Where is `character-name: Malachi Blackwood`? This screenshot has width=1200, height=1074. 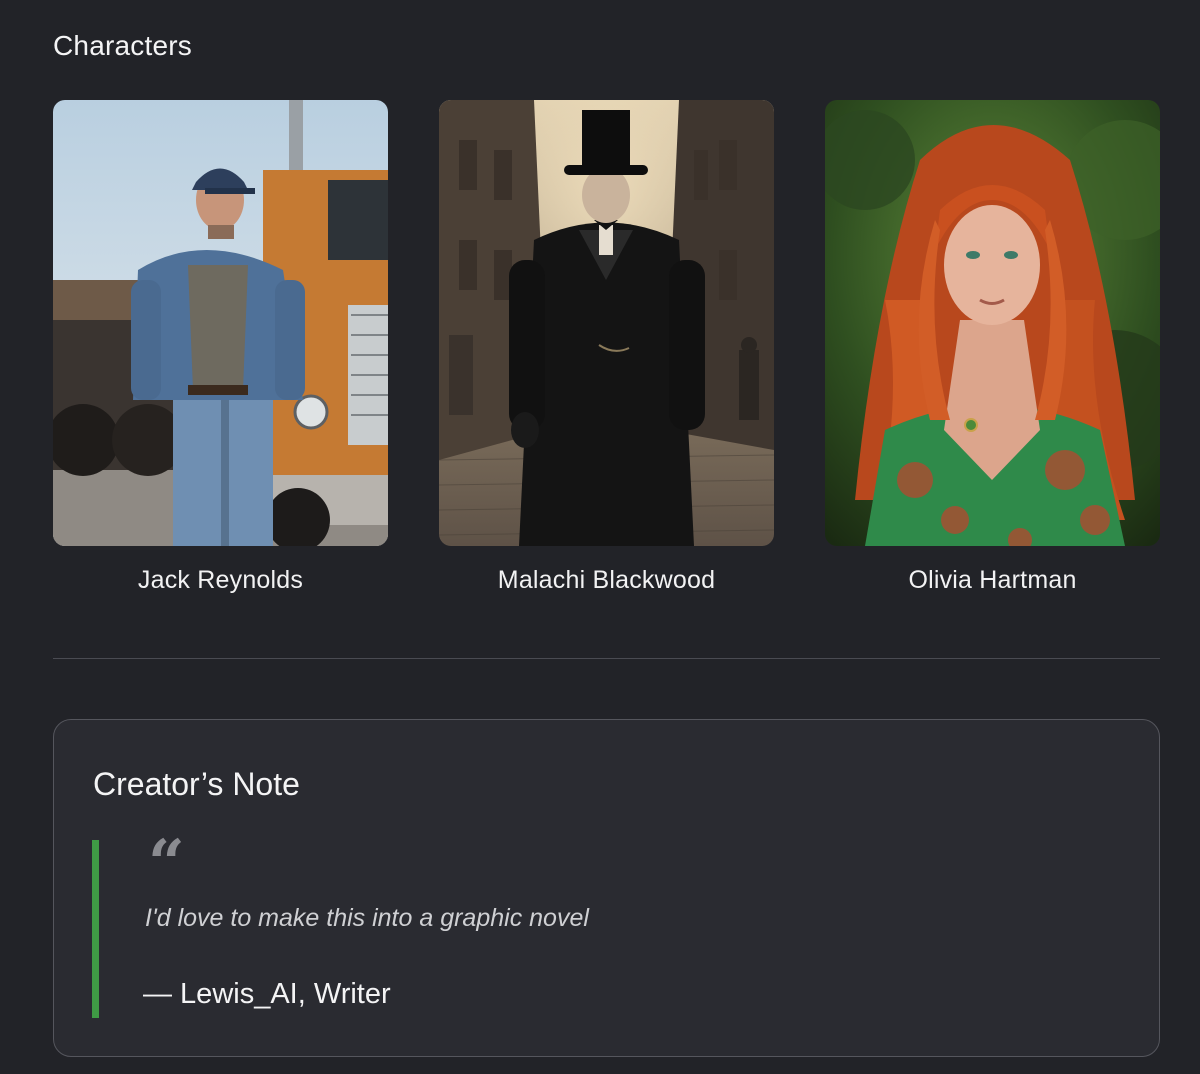 character-name: Malachi Blackwood is located at coordinates (606, 580).